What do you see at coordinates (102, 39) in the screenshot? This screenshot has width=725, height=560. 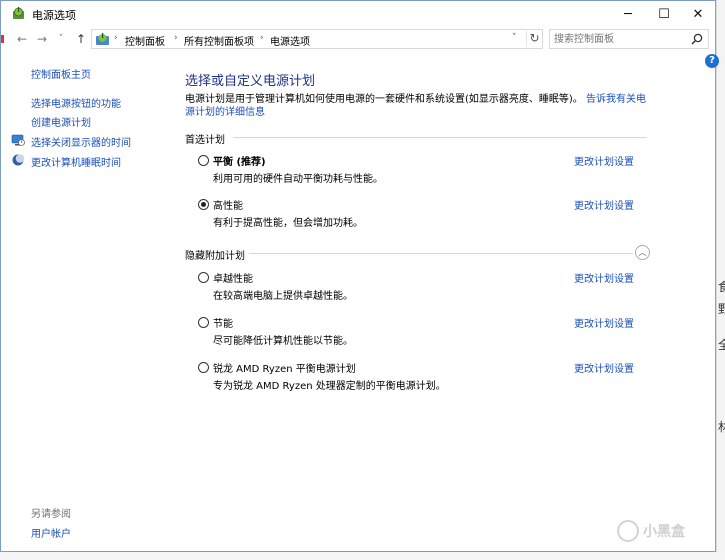 I see `control-panel-icon` at bounding box center [102, 39].